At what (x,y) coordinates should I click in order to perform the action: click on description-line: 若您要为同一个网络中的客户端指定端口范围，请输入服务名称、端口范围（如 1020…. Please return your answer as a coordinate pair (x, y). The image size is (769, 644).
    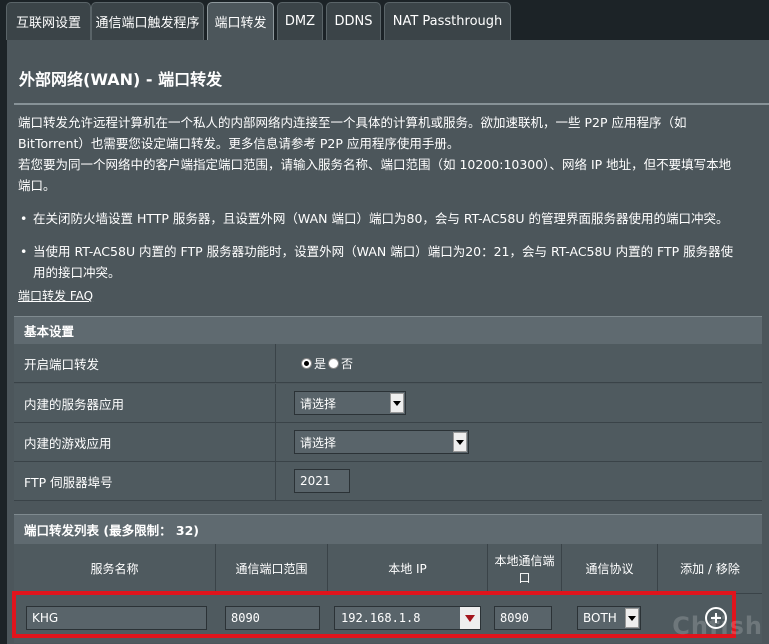
    Looking at the image, I should click on (375, 164).